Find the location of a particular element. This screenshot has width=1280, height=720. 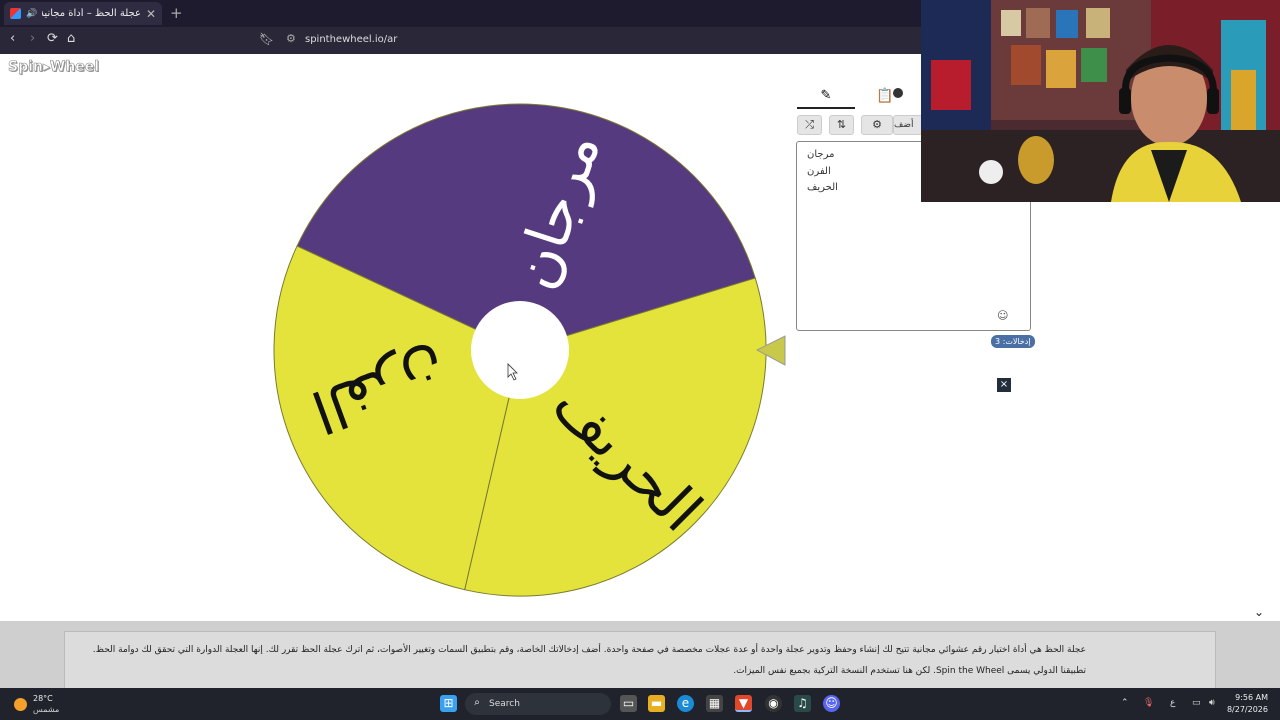

file-explorer-icon: ▬ is located at coordinates (656, 703).